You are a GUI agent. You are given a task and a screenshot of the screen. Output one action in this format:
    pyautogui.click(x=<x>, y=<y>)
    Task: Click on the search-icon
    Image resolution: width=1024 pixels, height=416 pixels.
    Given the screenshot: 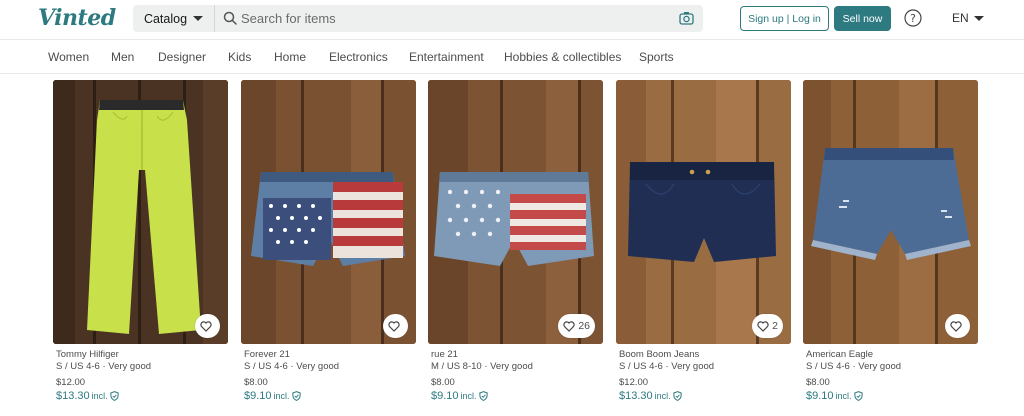 What is the action you would take?
    pyautogui.click(x=230, y=18)
    